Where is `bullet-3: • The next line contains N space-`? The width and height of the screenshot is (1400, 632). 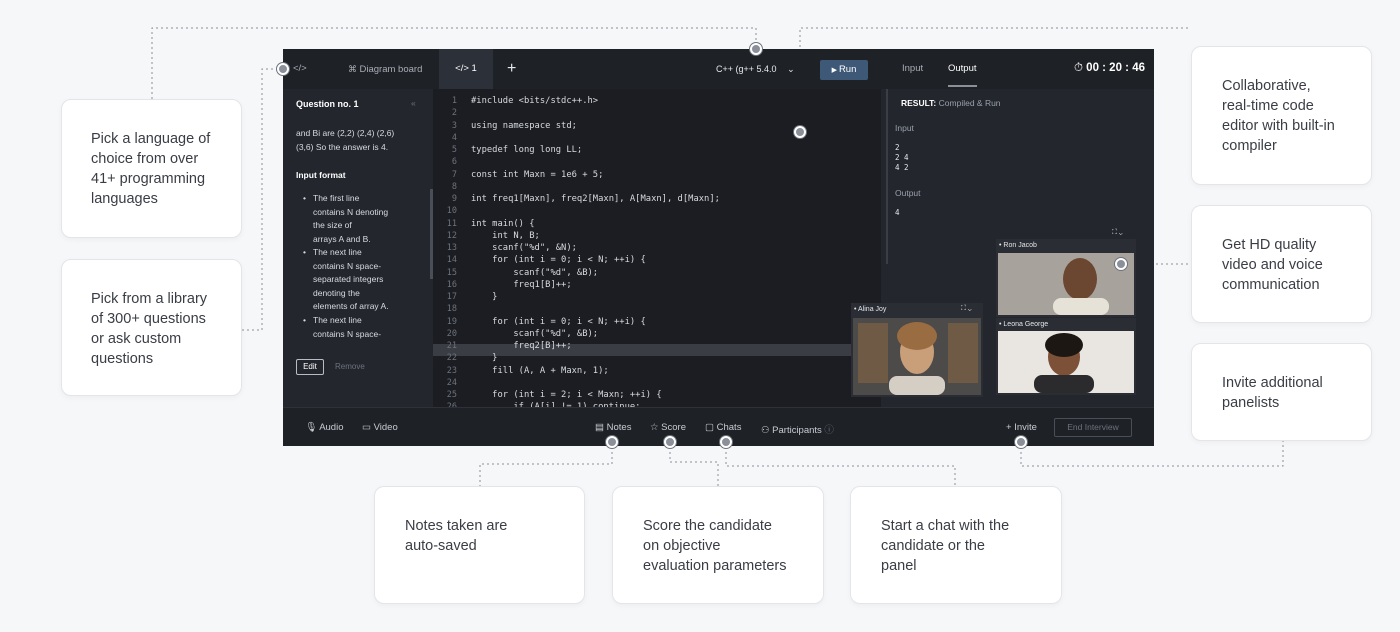
bullet-3: • The next line contains N space- is located at coordinates (342, 327).